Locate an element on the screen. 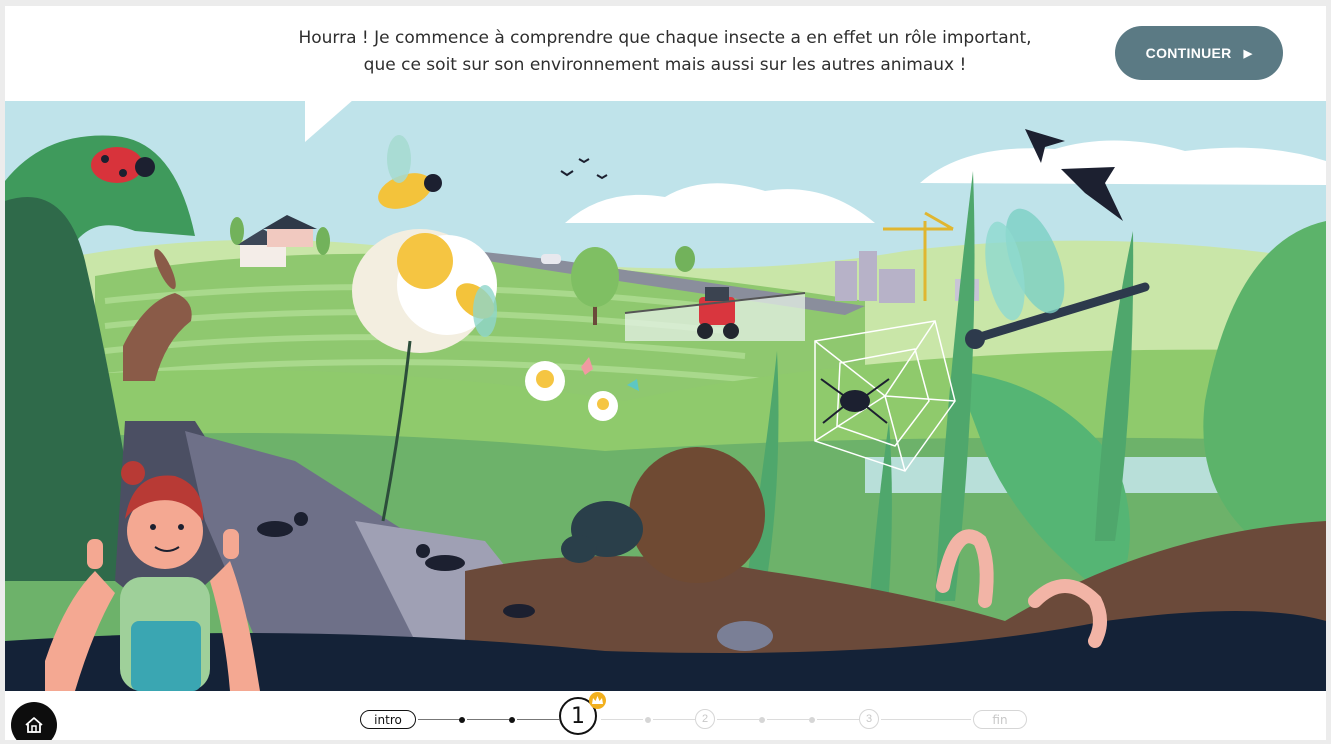  step-3-label: 3 is located at coordinates (869, 719).